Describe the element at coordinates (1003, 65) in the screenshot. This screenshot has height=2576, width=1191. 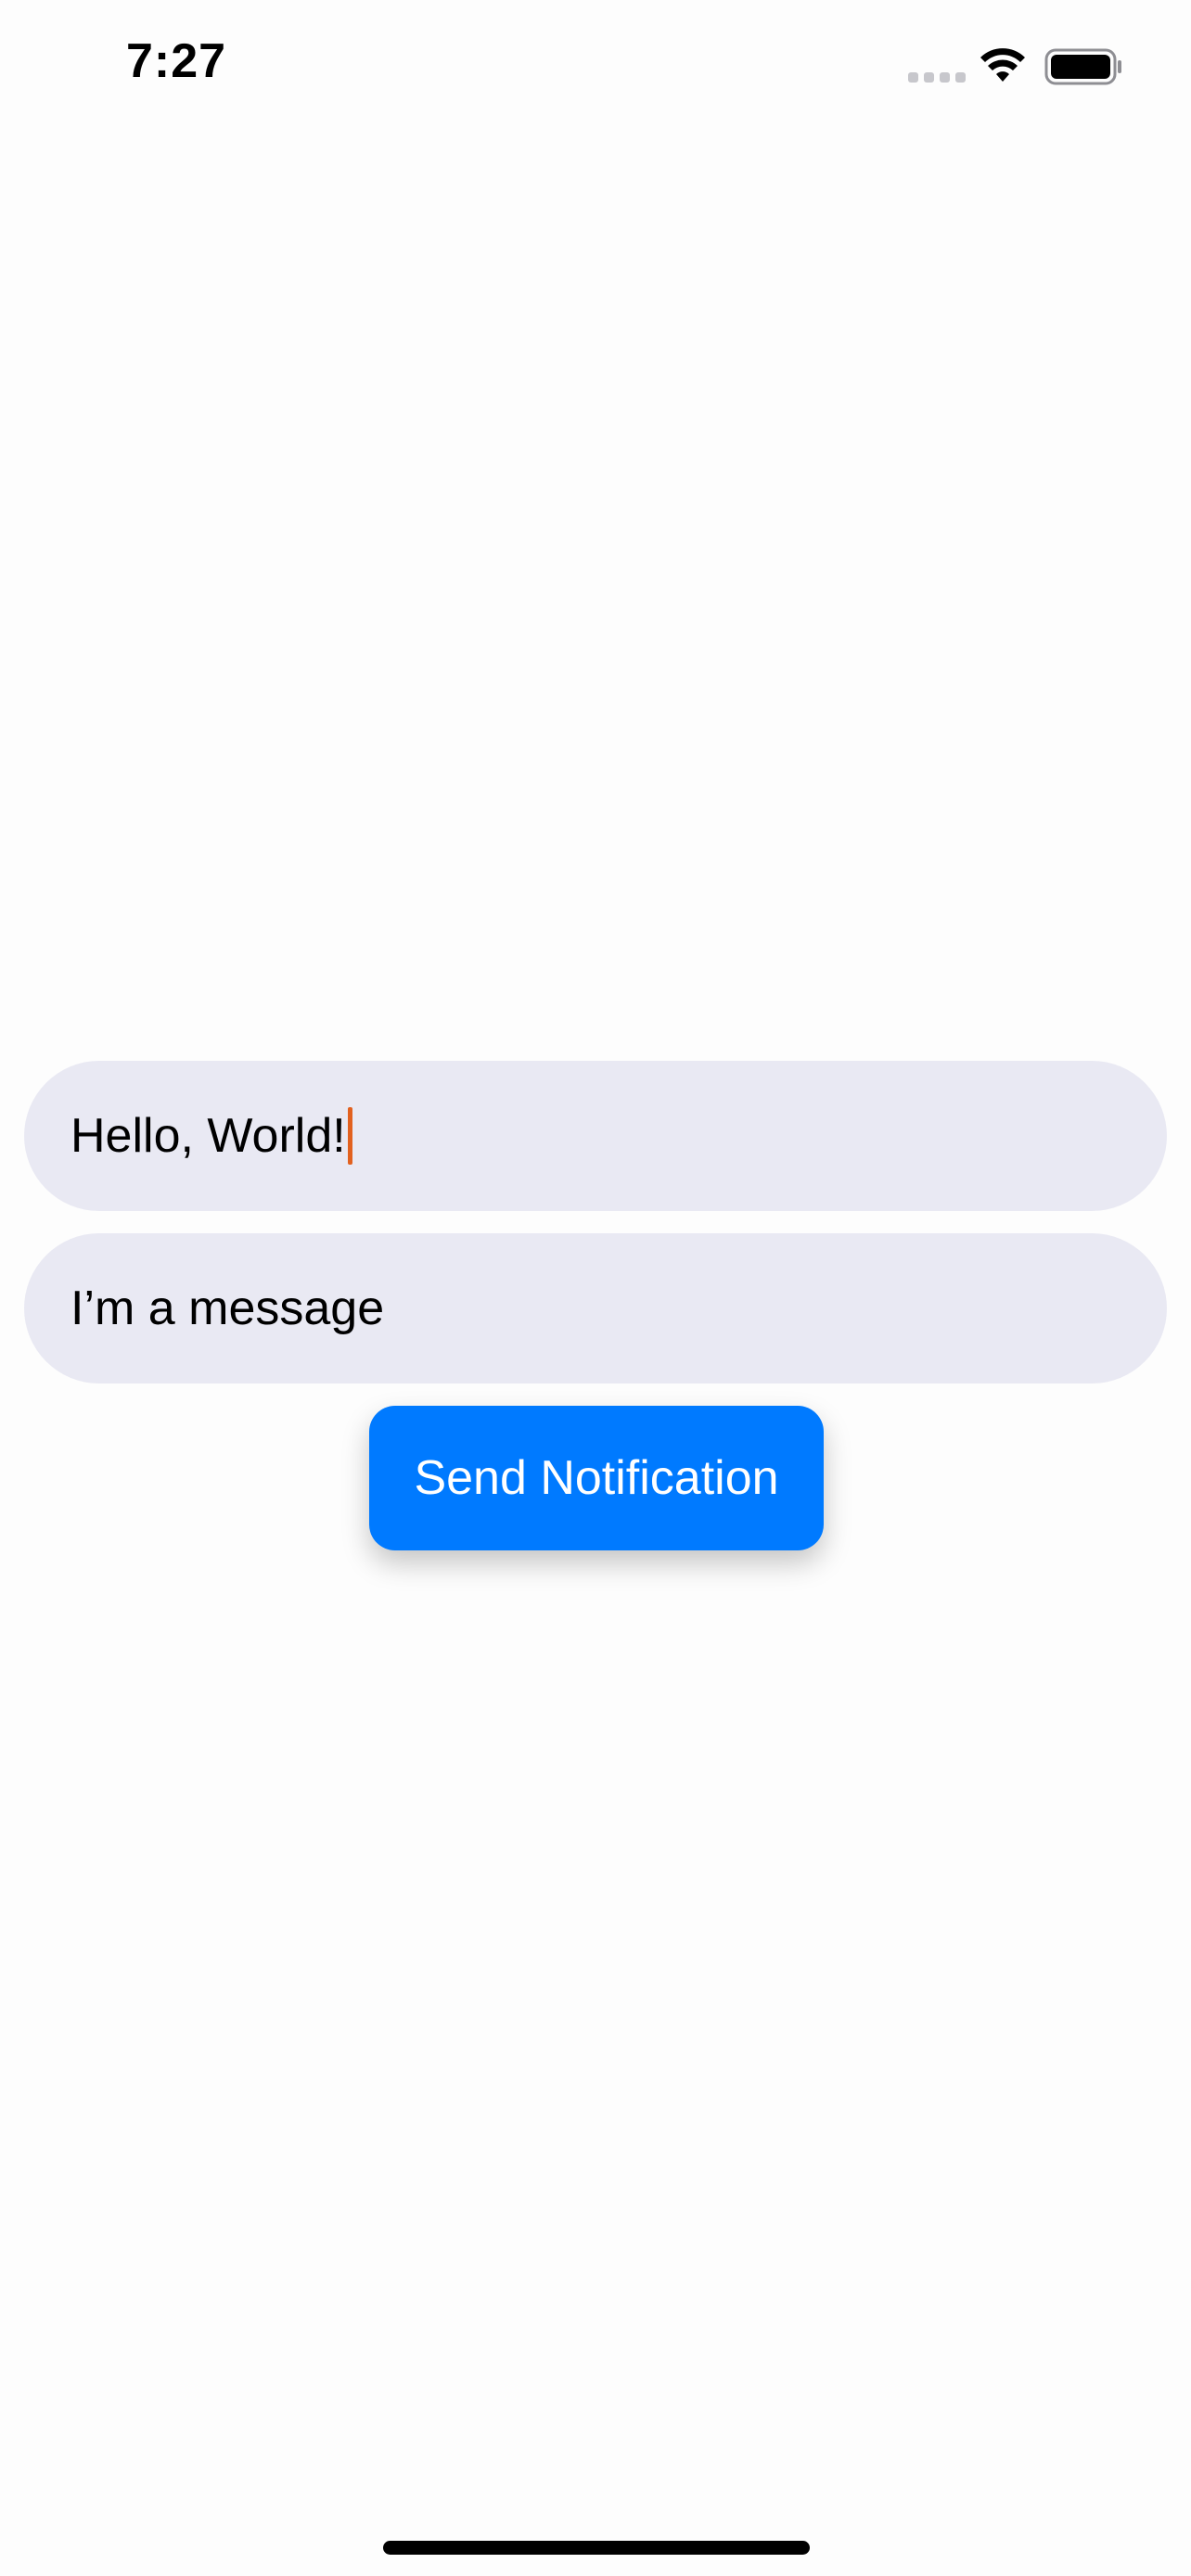
I see `wifi-icon` at that location.